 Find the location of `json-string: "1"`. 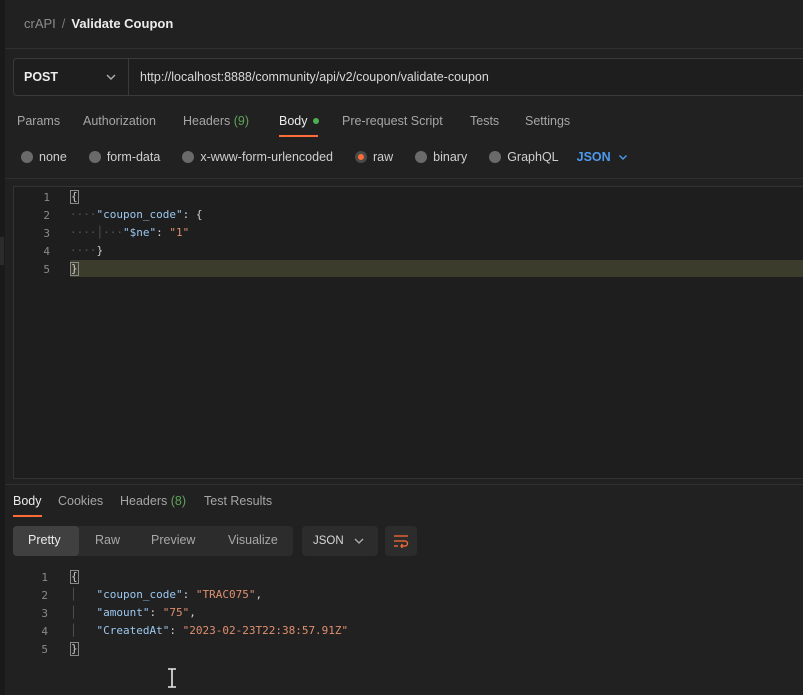

json-string: "1" is located at coordinates (179, 232).